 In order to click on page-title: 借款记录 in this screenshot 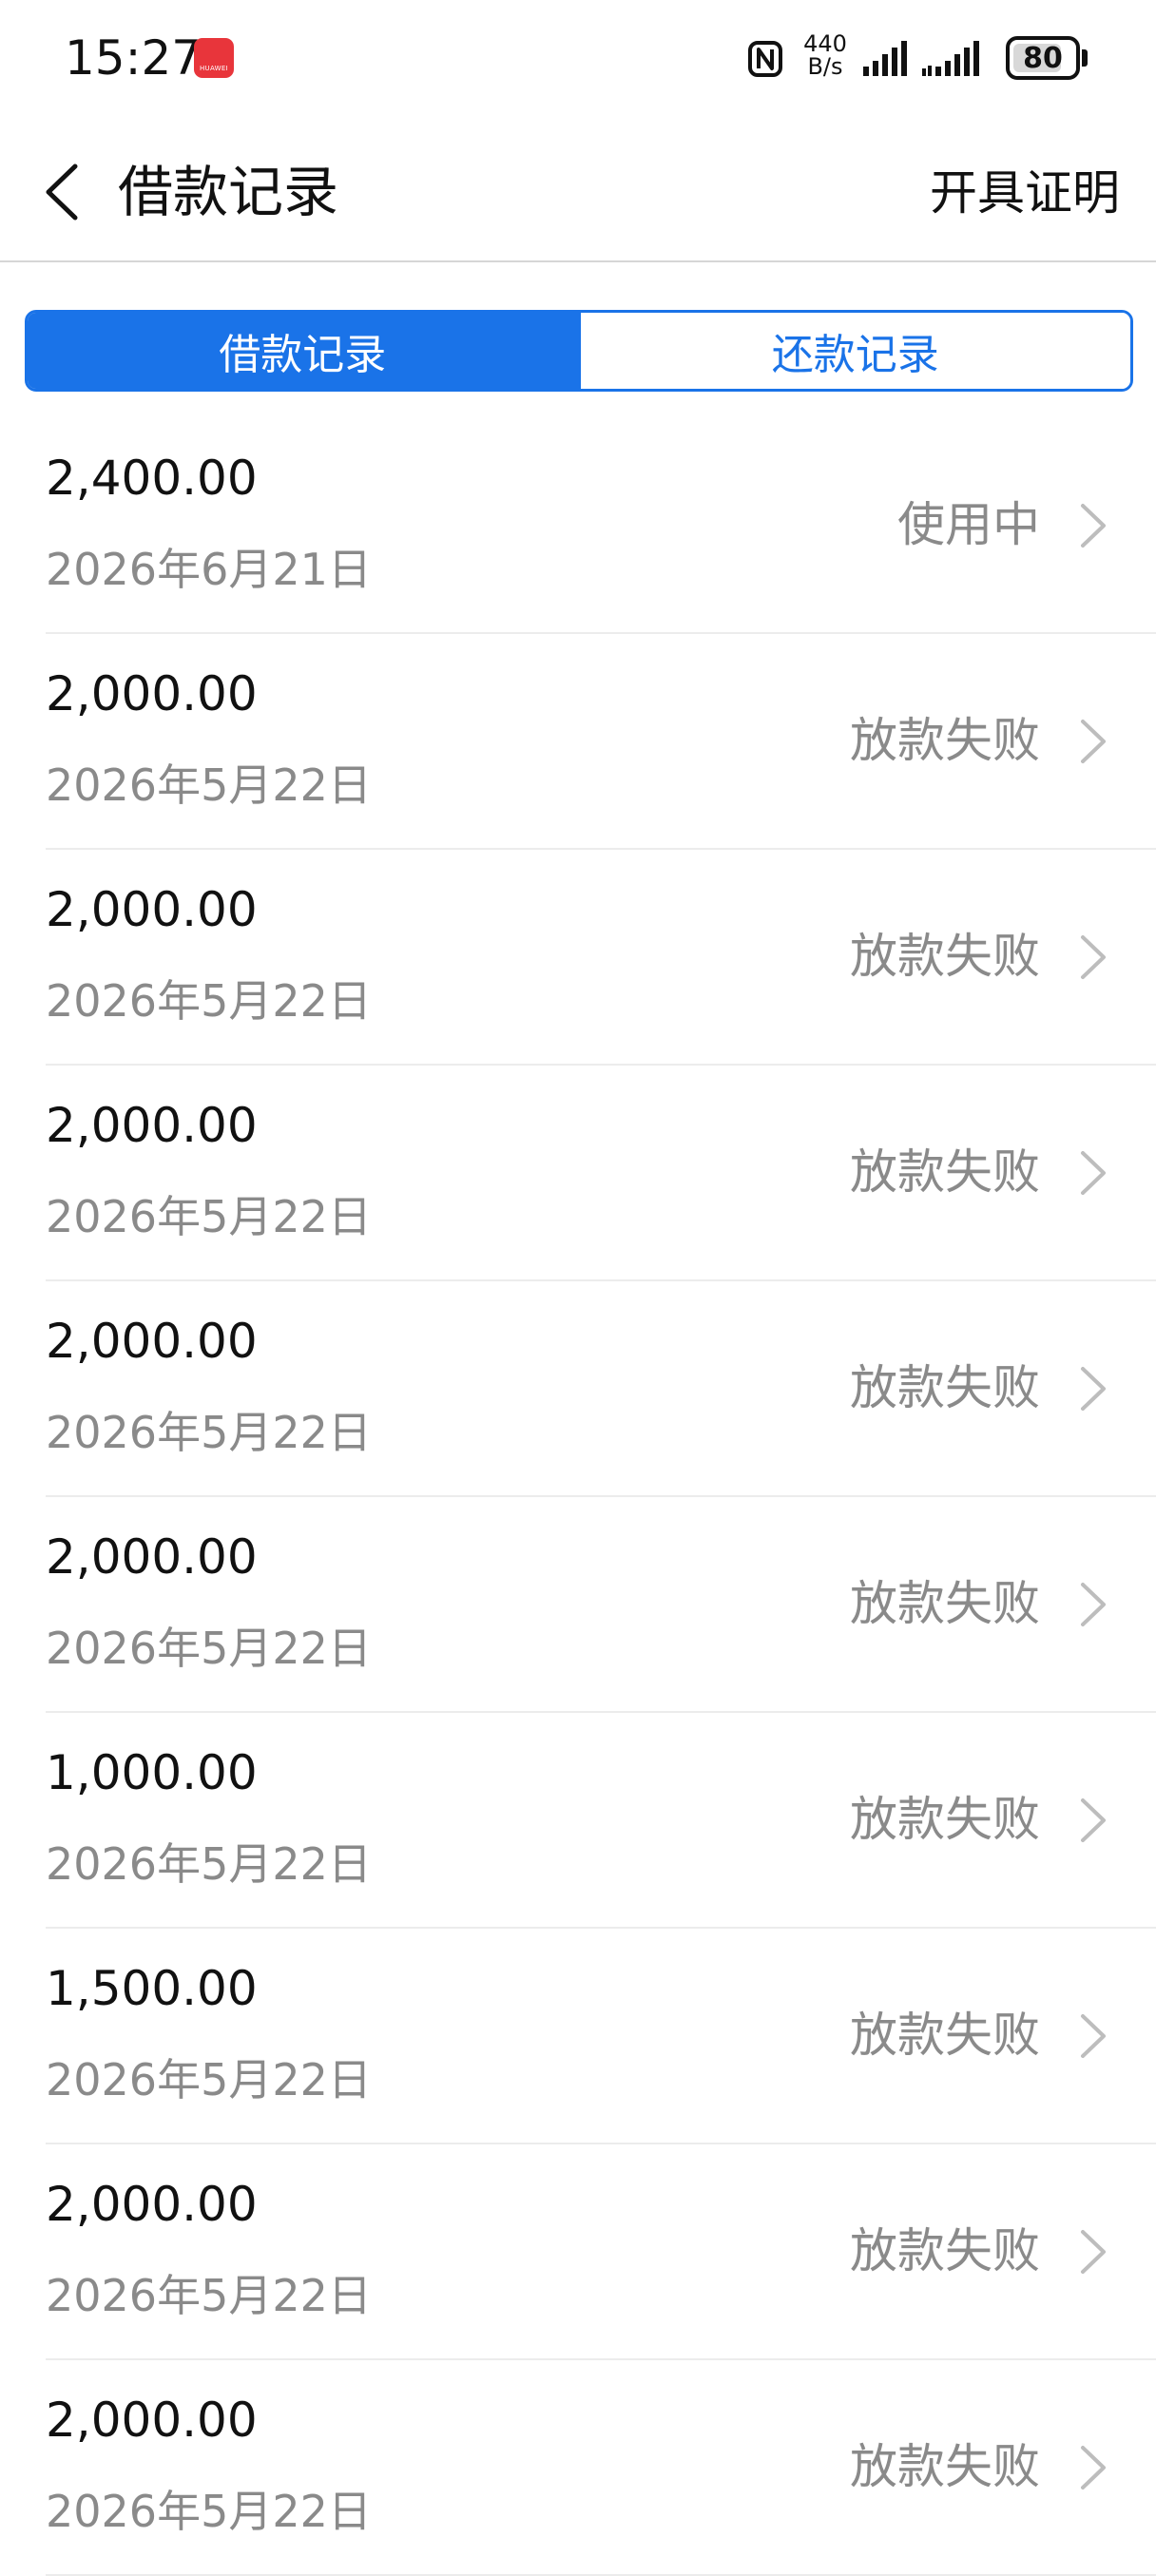, I will do `click(228, 192)`.